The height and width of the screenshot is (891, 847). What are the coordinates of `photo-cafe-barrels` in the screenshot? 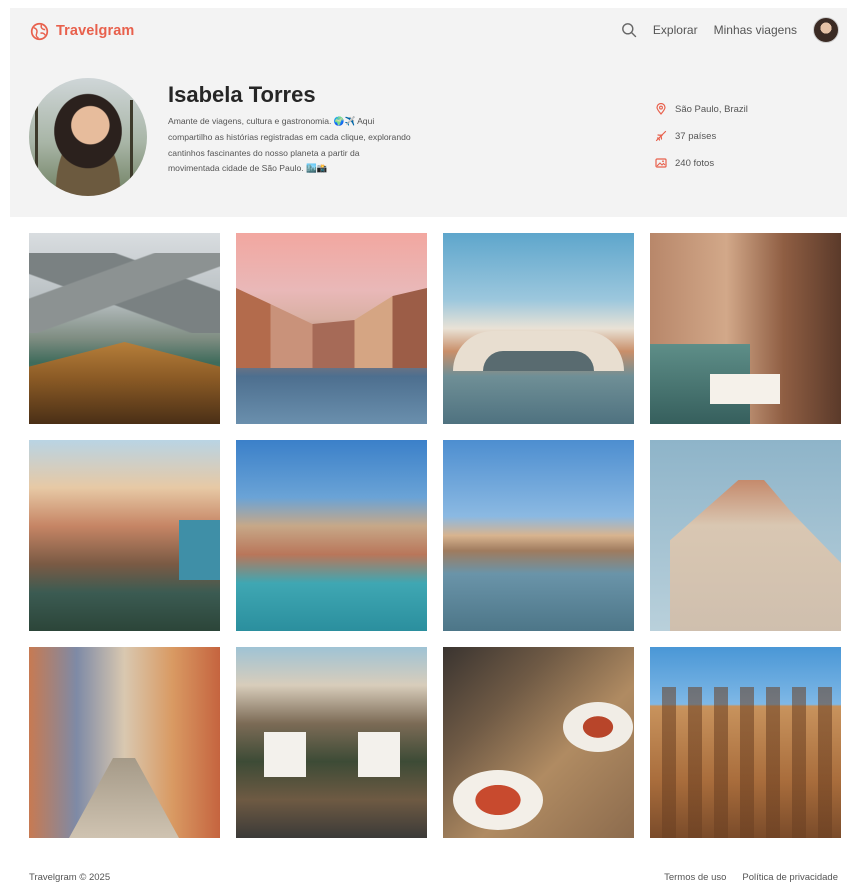 It's located at (331, 742).